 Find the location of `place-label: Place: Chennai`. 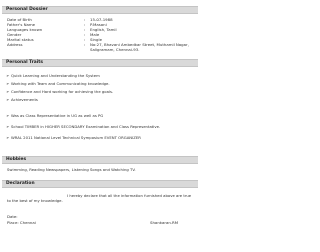

place-label: Place: Chennai is located at coordinates (21, 222).